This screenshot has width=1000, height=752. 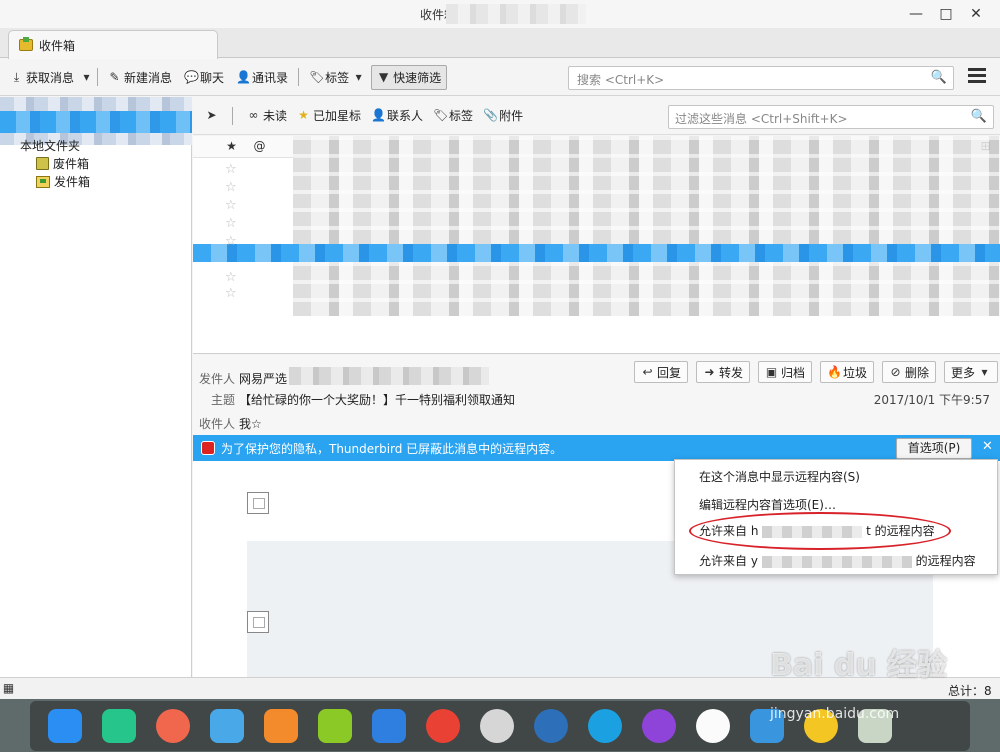 What do you see at coordinates (231, 146) in the screenshot?
I see `star-column-icon: ★` at bounding box center [231, 146].